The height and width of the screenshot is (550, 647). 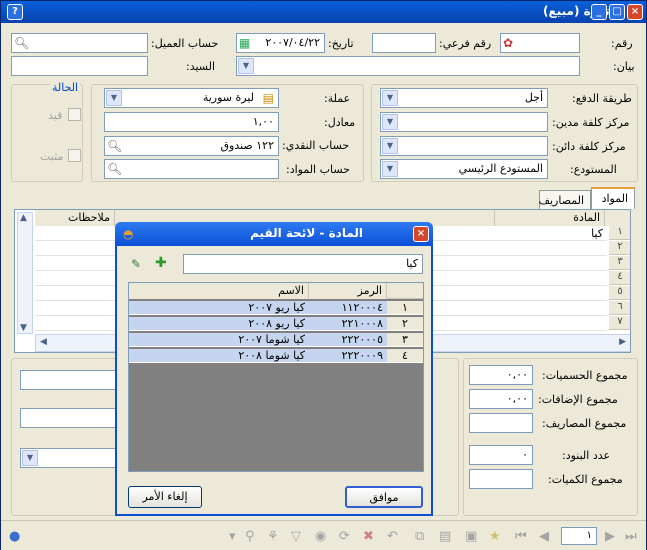 I want to click on additions-field: ٠,٠٠, so click(x=501, y=399).